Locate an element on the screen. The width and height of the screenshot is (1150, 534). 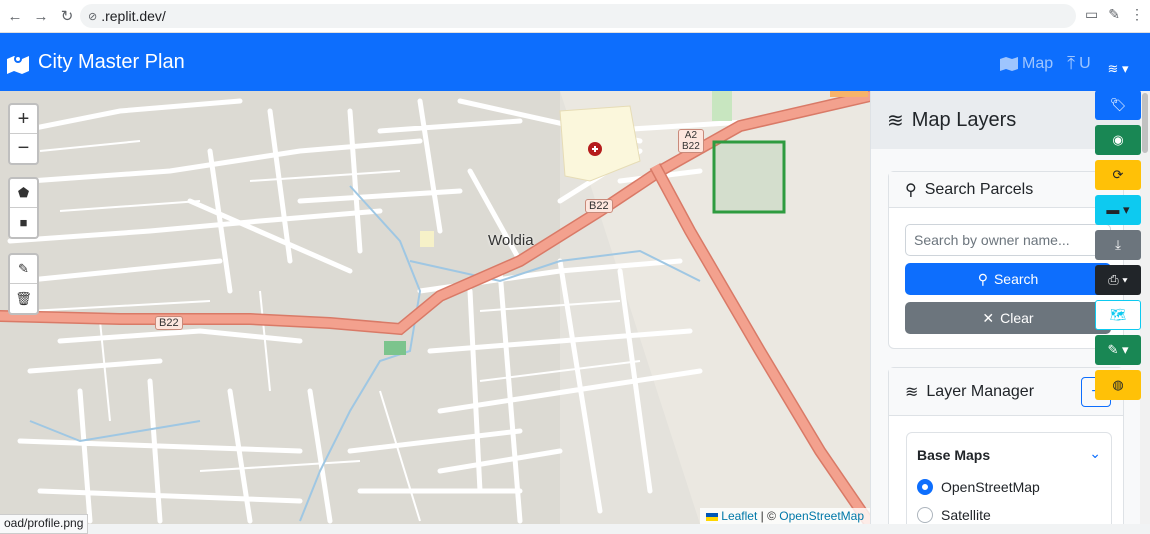
zoom-out-button: − is located at coordinates (23, 148).